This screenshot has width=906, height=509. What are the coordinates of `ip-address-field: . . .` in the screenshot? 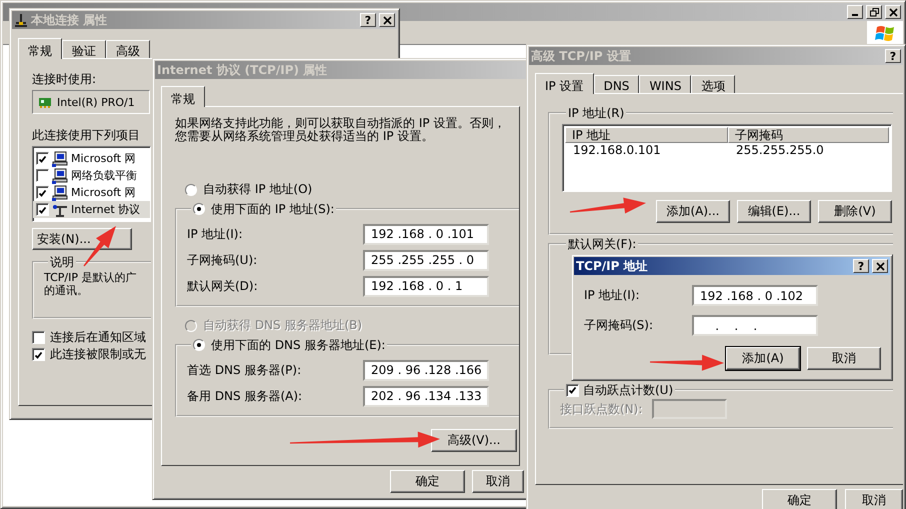 It's located at (755, 325).